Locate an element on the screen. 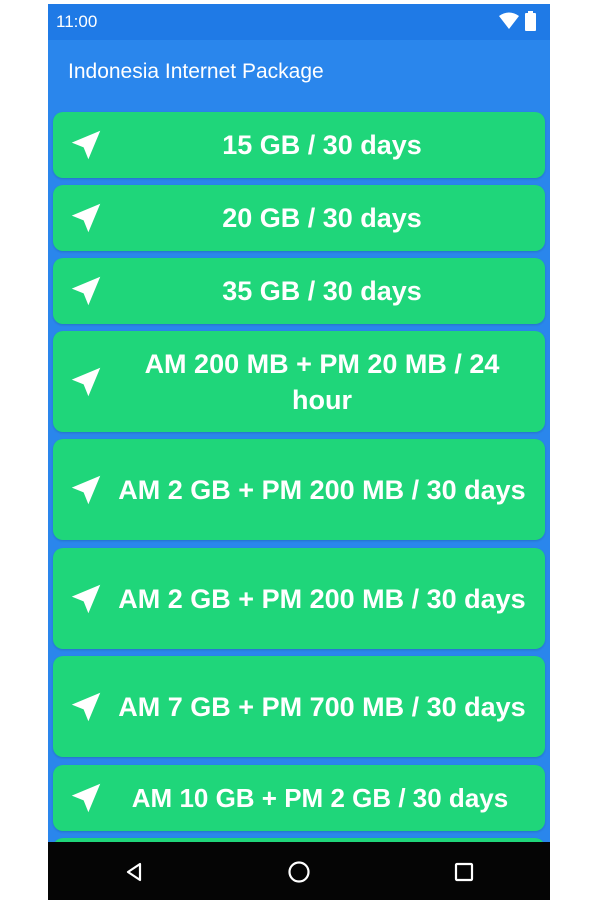 The height and width of the screenshot is (900, 599). package-label: 20 GB / 30 days is located at coordinates (322, 218).